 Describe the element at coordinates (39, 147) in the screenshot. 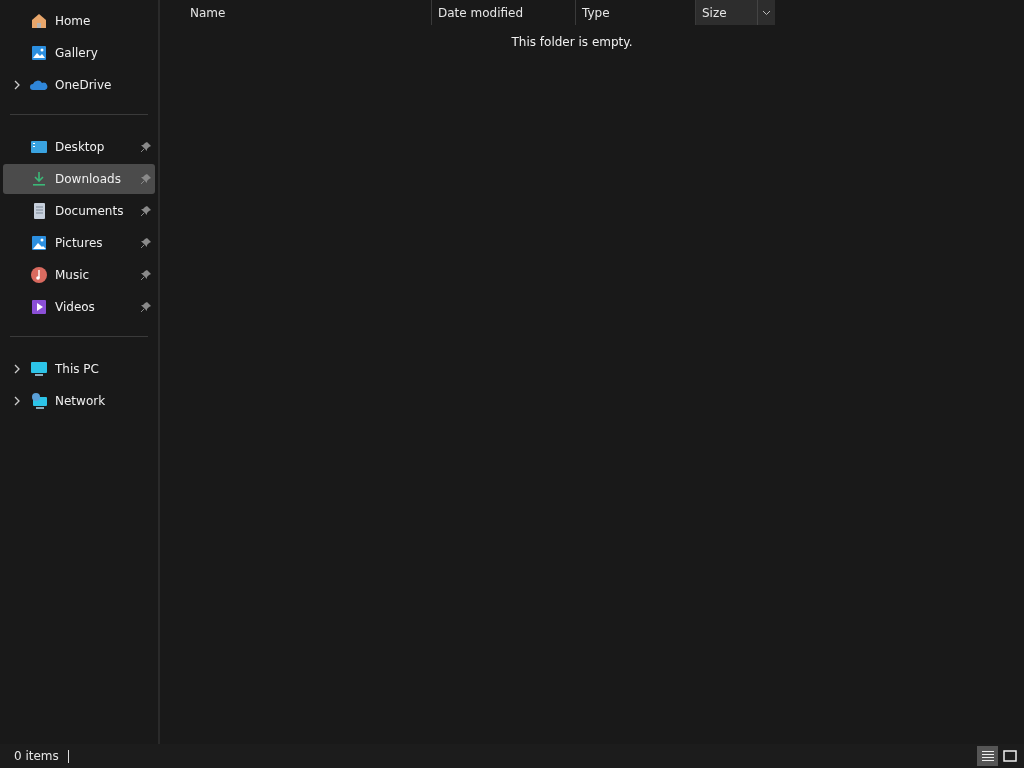

I see `desktop-icon` at that location.